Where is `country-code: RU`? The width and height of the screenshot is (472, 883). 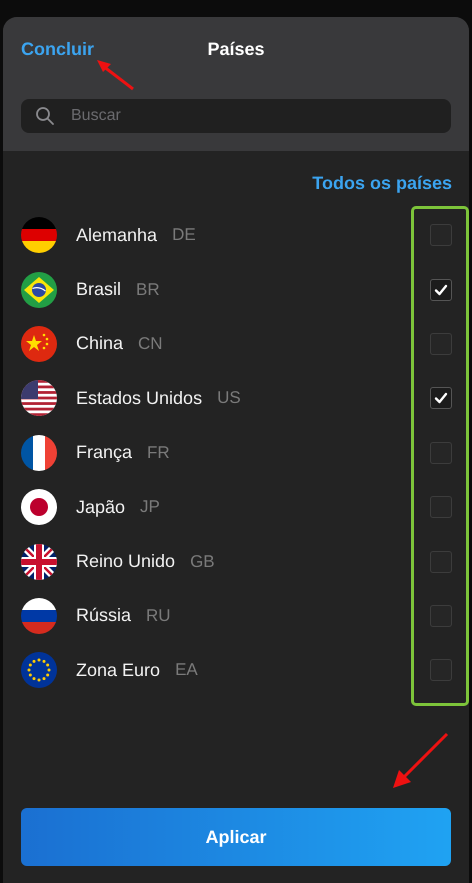
country-code: RU is located at coordinates (158, 616).